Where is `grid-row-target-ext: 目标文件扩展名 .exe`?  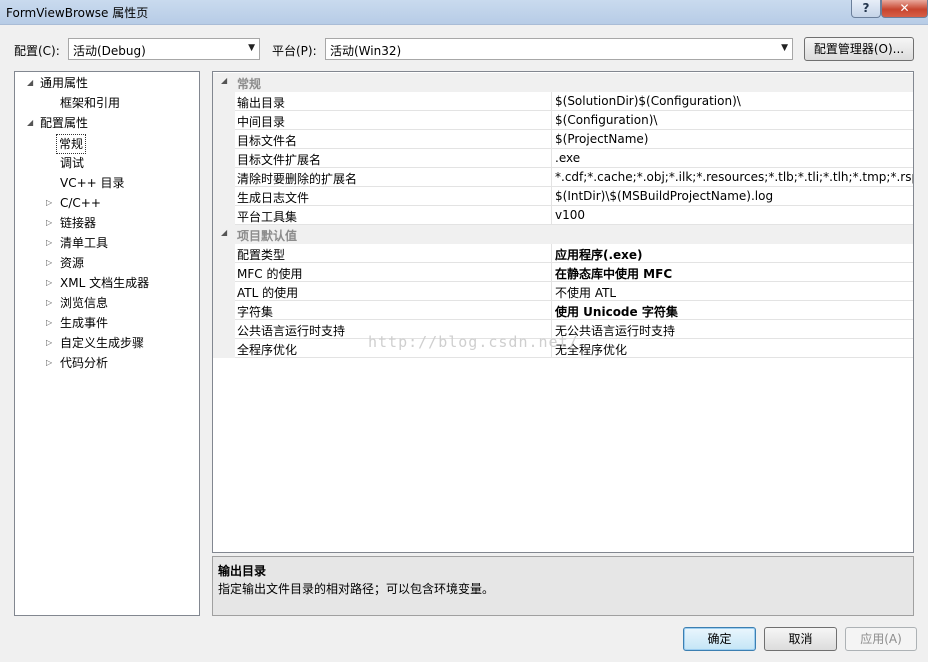 grid-row-target-ext: 目标文件扩展名 .exe is located at coordinates (563, 158).